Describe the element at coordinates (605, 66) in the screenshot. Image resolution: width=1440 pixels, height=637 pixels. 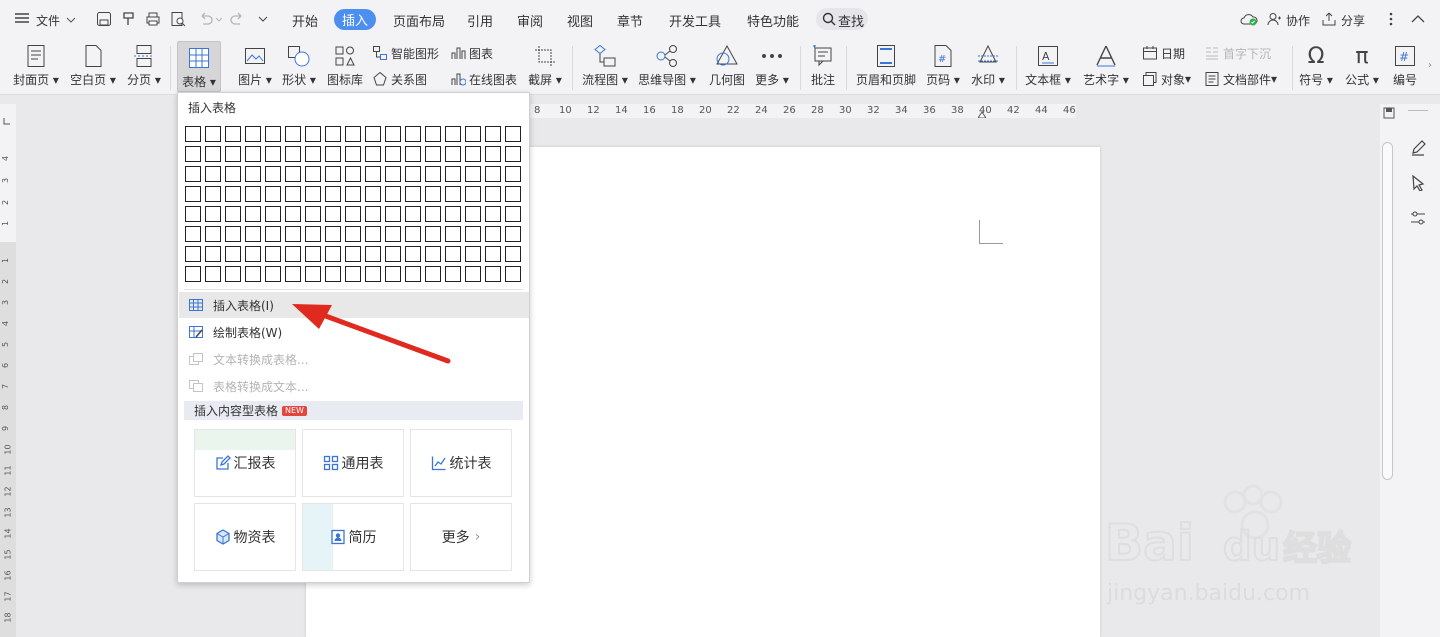
I see `flowchart-button: 流程图 ▾` at that location.